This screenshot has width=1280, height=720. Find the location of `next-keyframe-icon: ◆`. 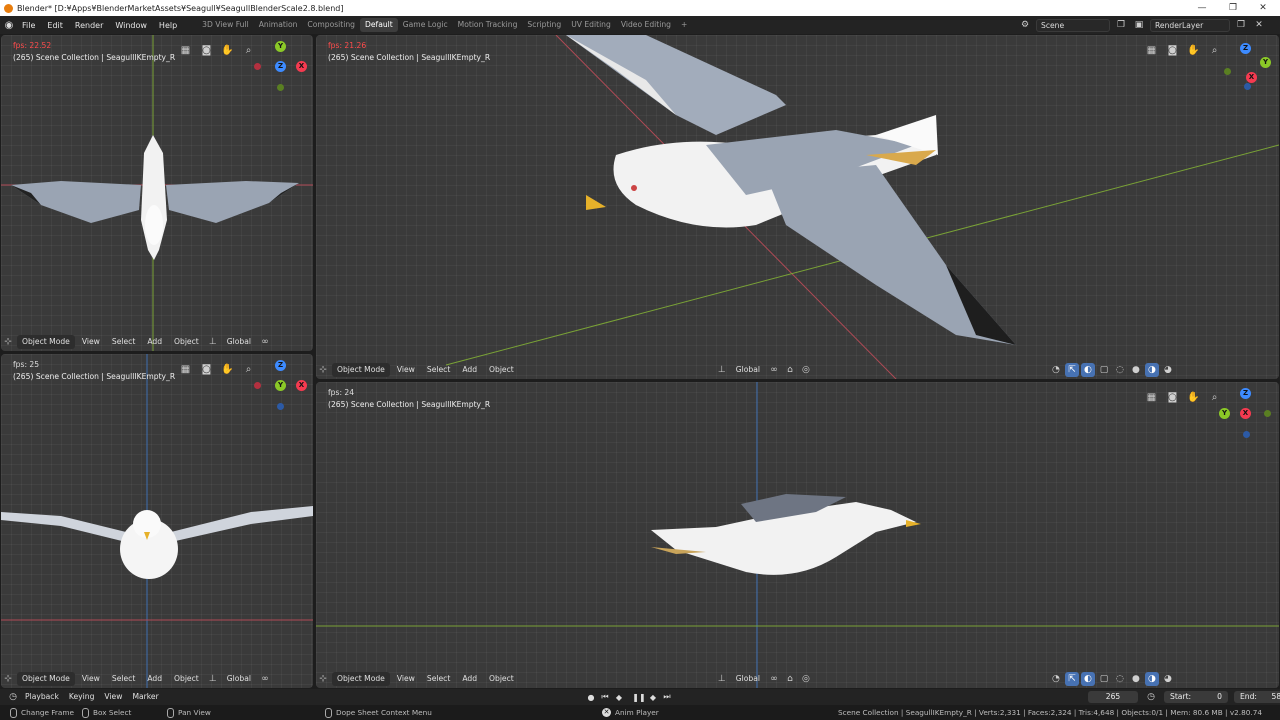

next-keyframe-icon: ◆ is located at coordinates (653, 697).